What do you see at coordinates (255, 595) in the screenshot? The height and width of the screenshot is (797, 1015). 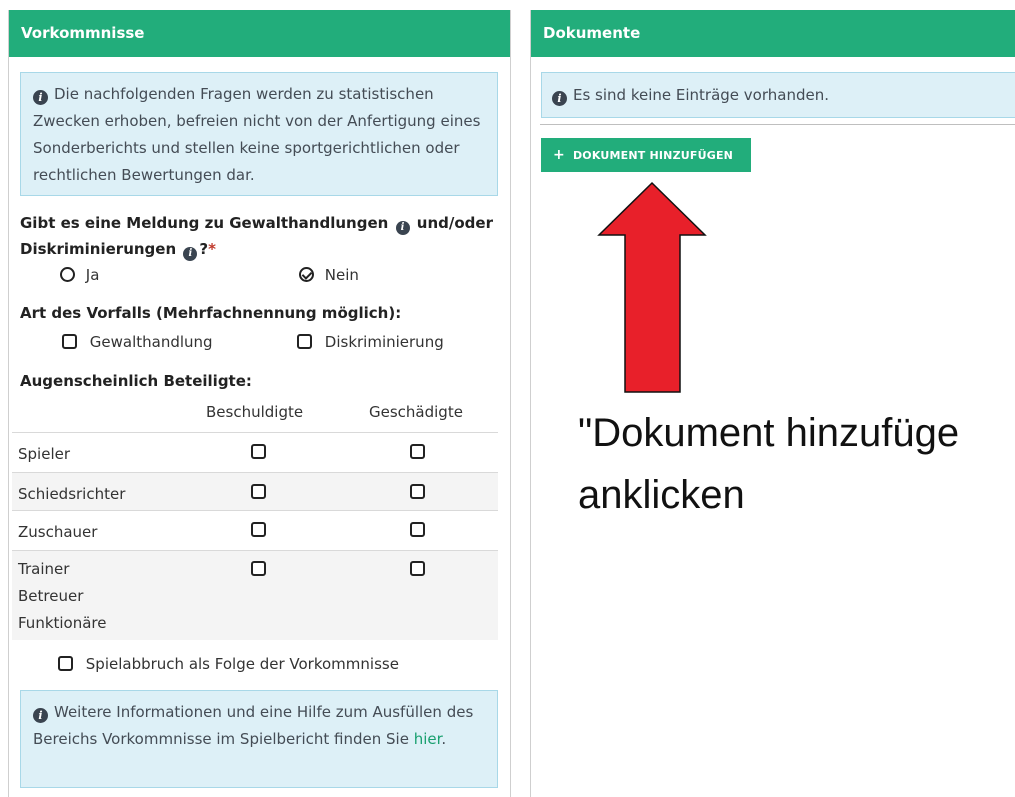 I see `table-row: Trainer Betreuer Funktionäre` at bounding box center [255, 595].